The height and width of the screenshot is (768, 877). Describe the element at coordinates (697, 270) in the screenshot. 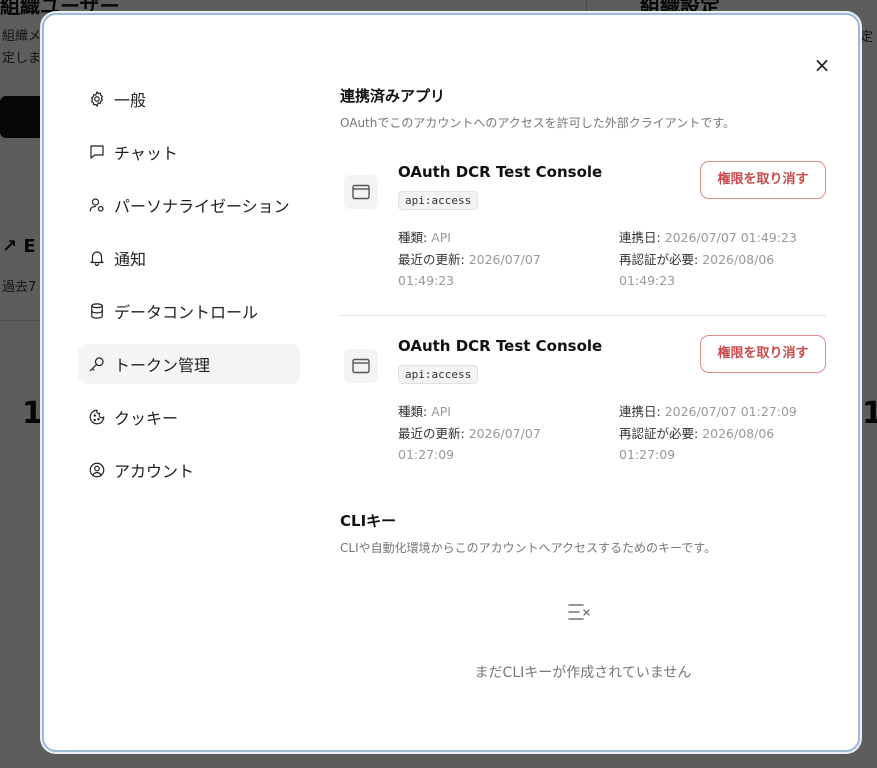

I see `app-reauth-date: 再認証が必要: 2026/08/06 01:49:23` at that location.